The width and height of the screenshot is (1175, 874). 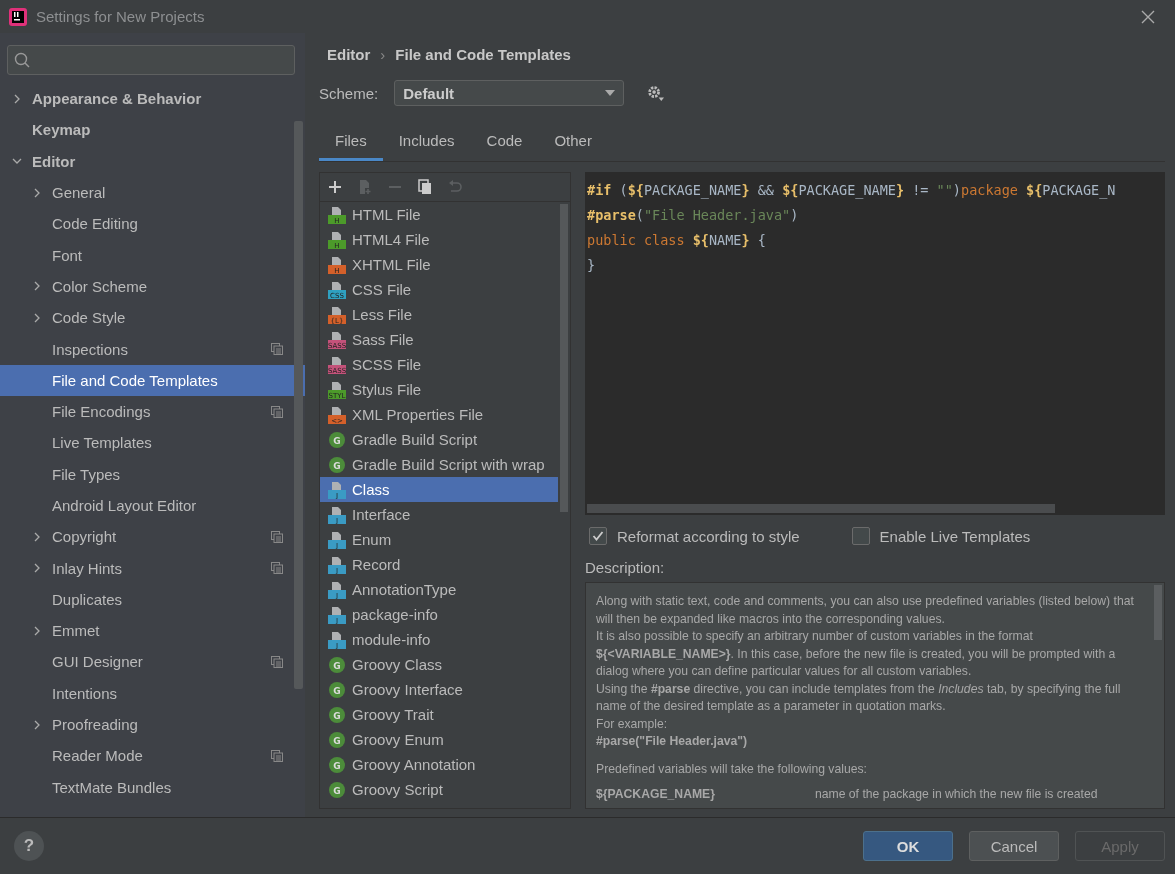 What do you see at coordinates (439, 464) in the screenshot?
I see `template-item: G Gradle Build Script with wrap` at bounding box center [439, 464].